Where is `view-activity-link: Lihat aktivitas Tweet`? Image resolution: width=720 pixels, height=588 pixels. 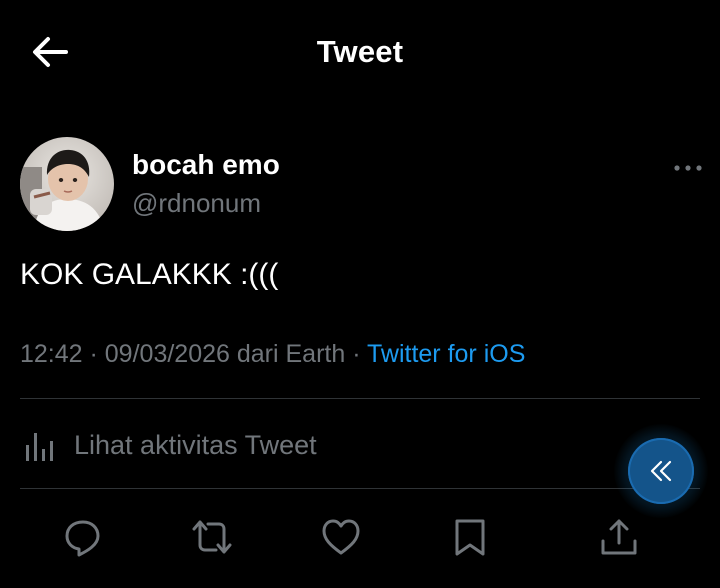
view-activity-link: Lihat aktivitas Tweet is located at coordinates (168, 445).